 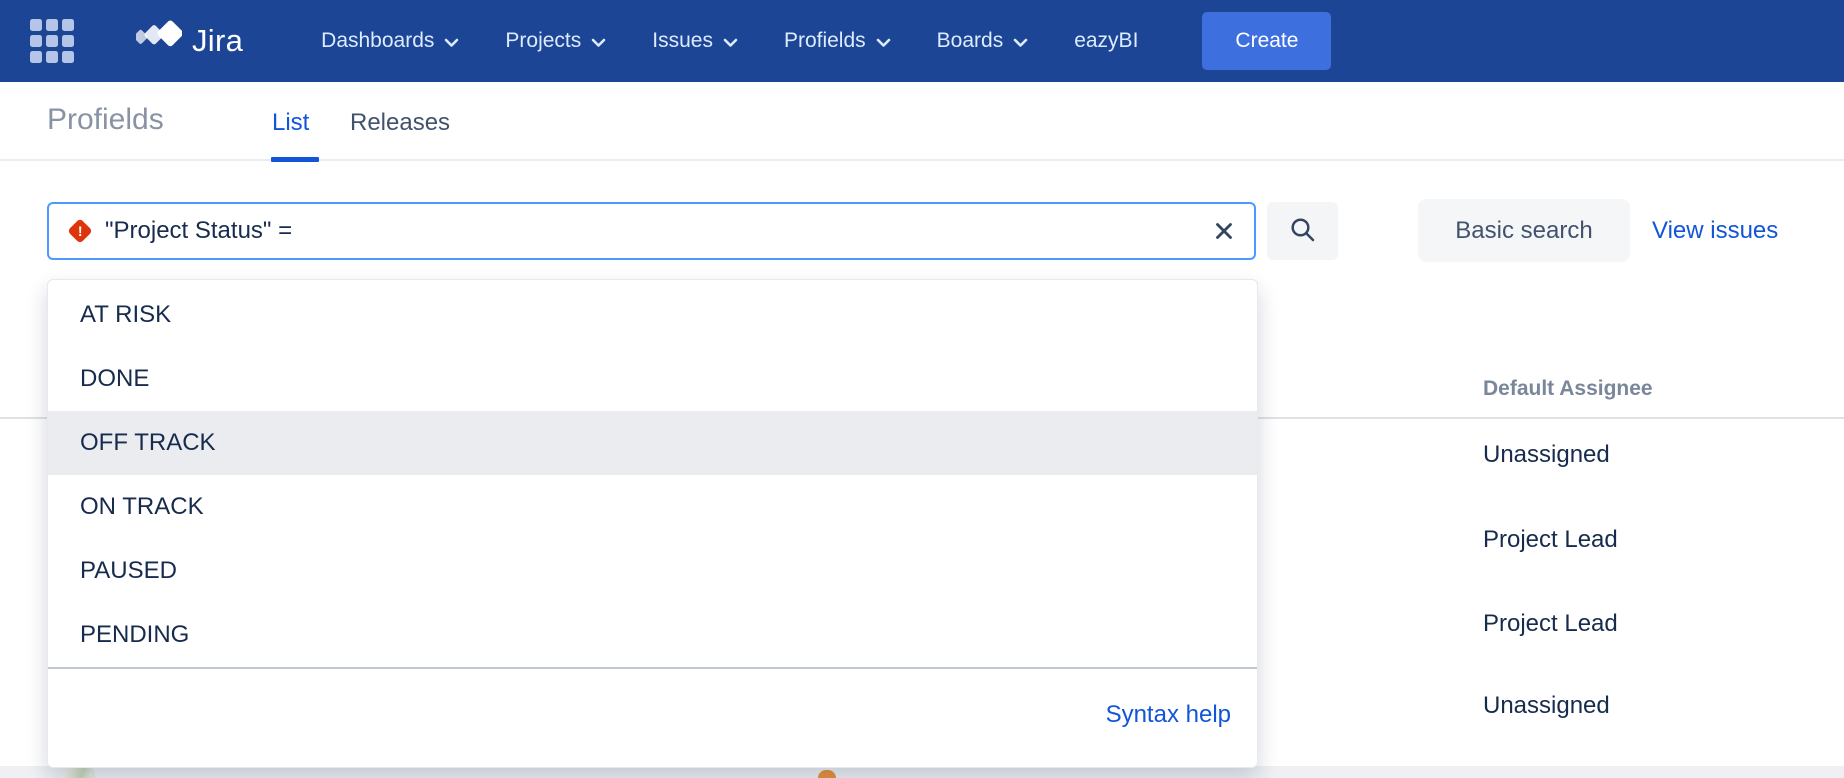 I want to click on dropdown-option-at-risk: AT RISK, so click(x=652, y=315).